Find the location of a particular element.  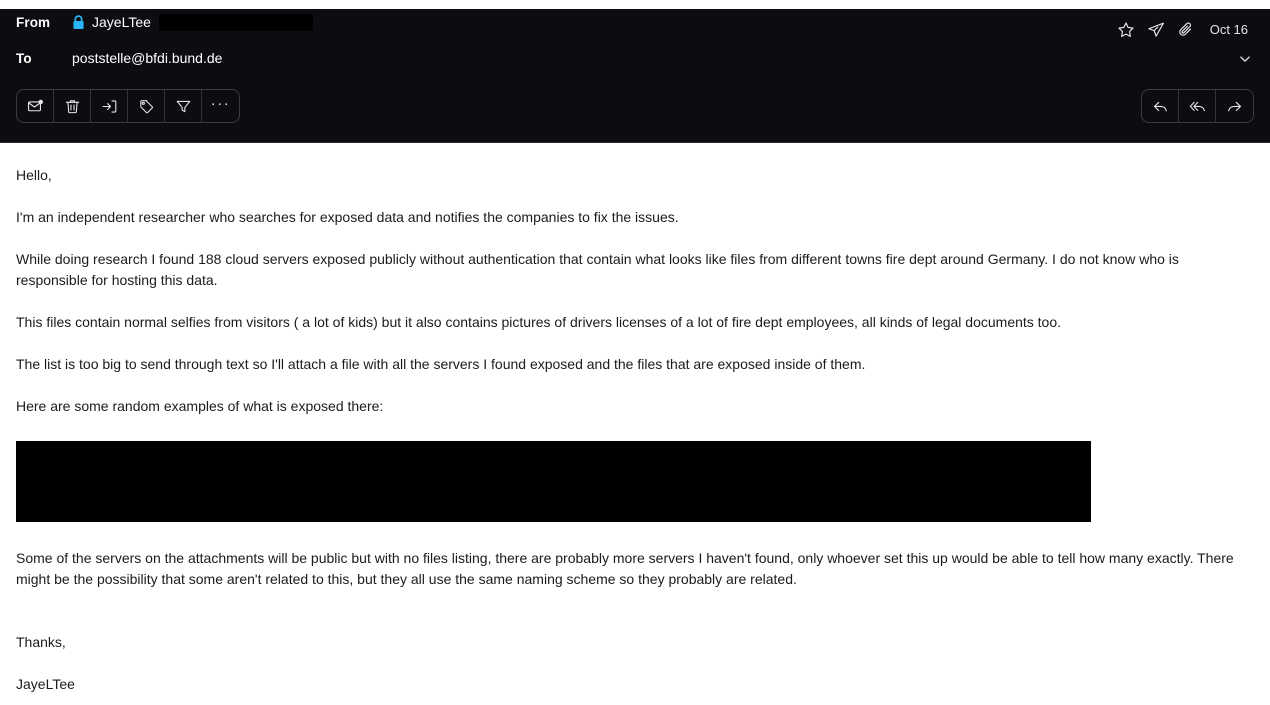

body-greeting: Hello, is located at coordinates (34, 175).